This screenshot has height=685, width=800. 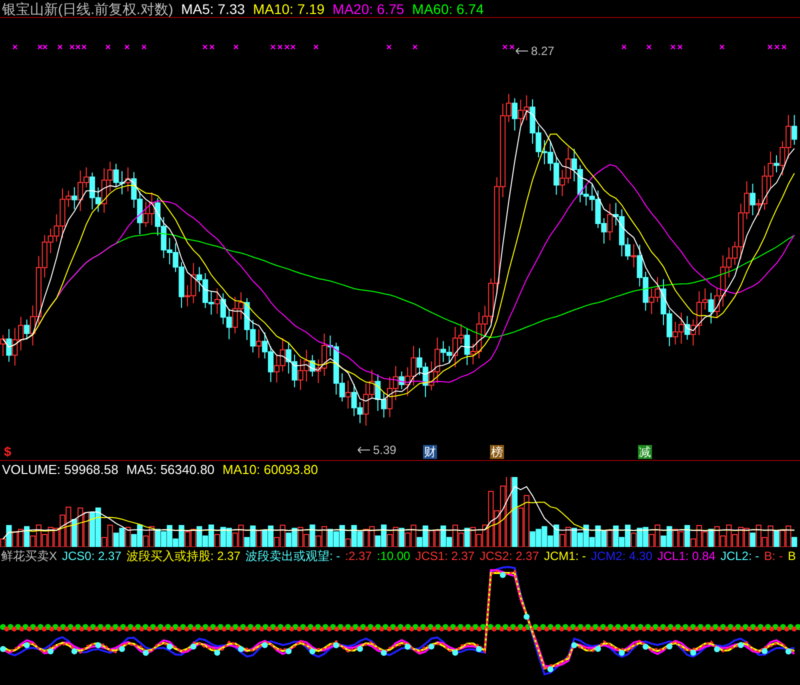 What do you see at coordinates (740, 556) in the screenshot?
I see `legend-item: JCL2: -` at bounding box center [740, 556].